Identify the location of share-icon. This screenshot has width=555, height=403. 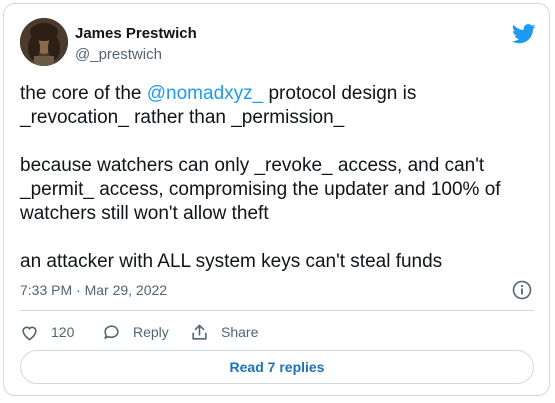
(199, 332).